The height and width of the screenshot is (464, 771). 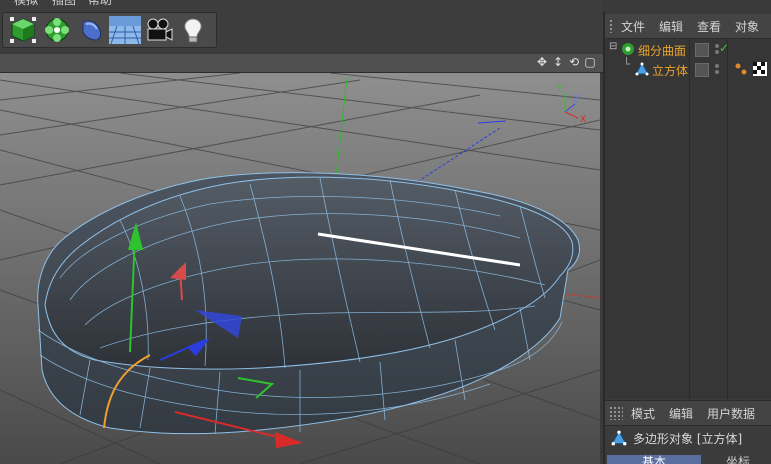 What do you see at coordinates (760, 69) in the screenshot?
I see `material-tag-icon` at bounding box center [760, 69].